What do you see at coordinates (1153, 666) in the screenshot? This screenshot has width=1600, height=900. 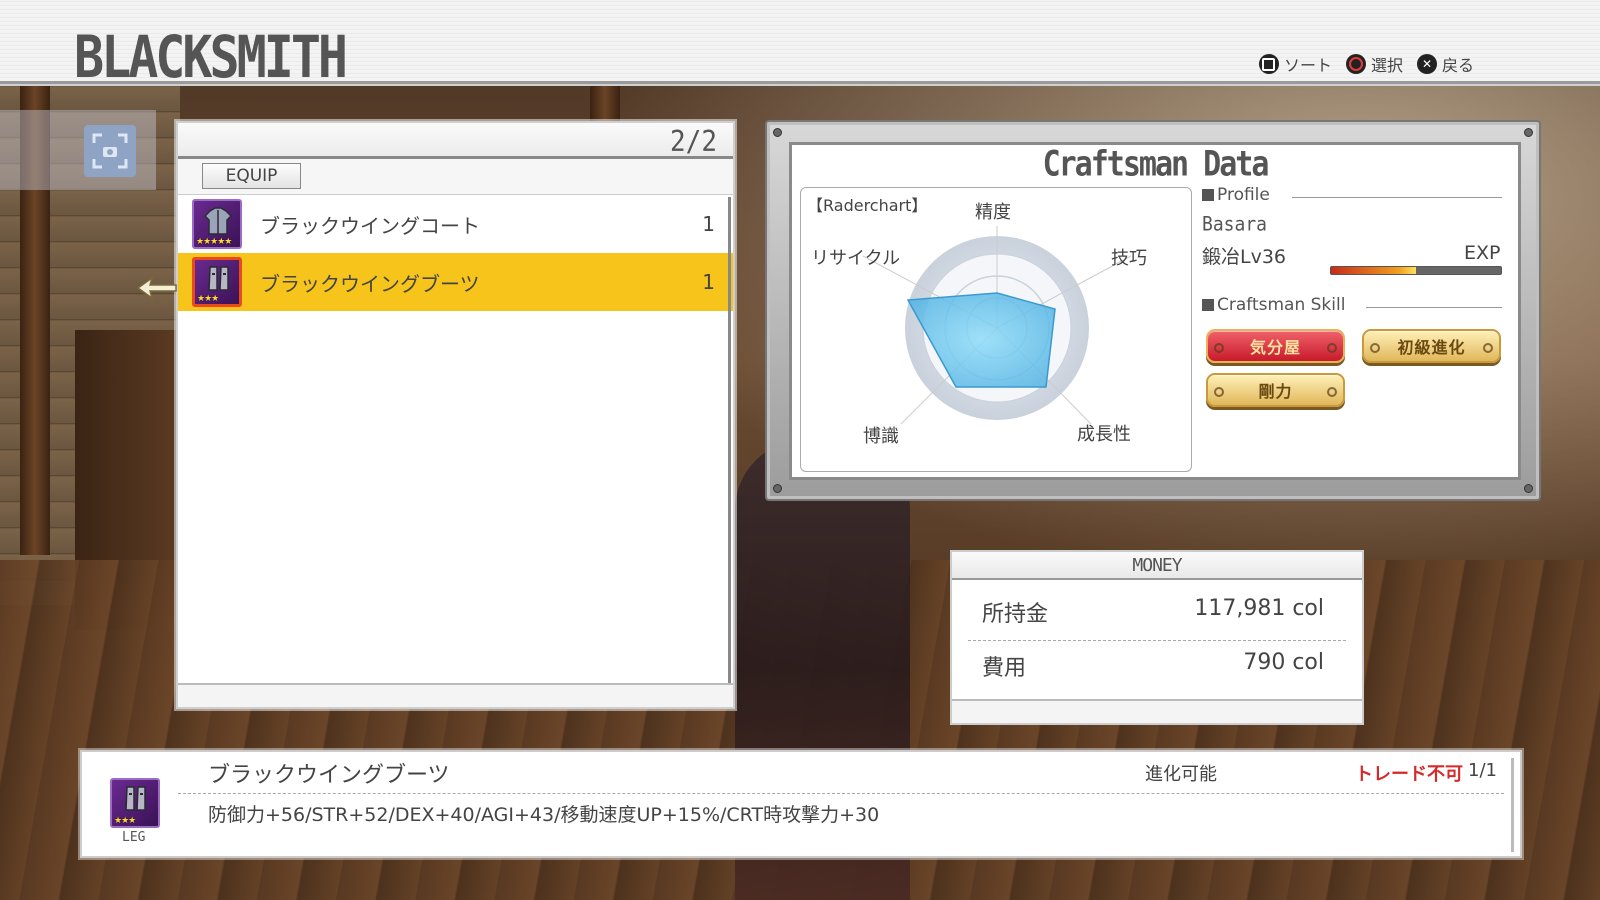 I see `cost-row: 費用 790 col` at bounding box center [1153, 666].